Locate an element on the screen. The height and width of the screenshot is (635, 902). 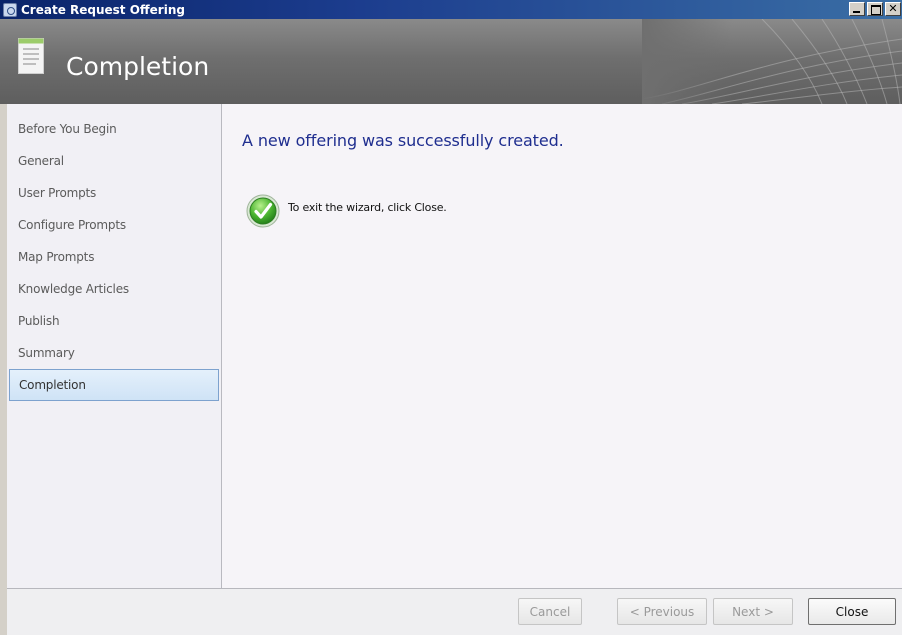
wizard-header: Completion is located at coordinates (451, 61).